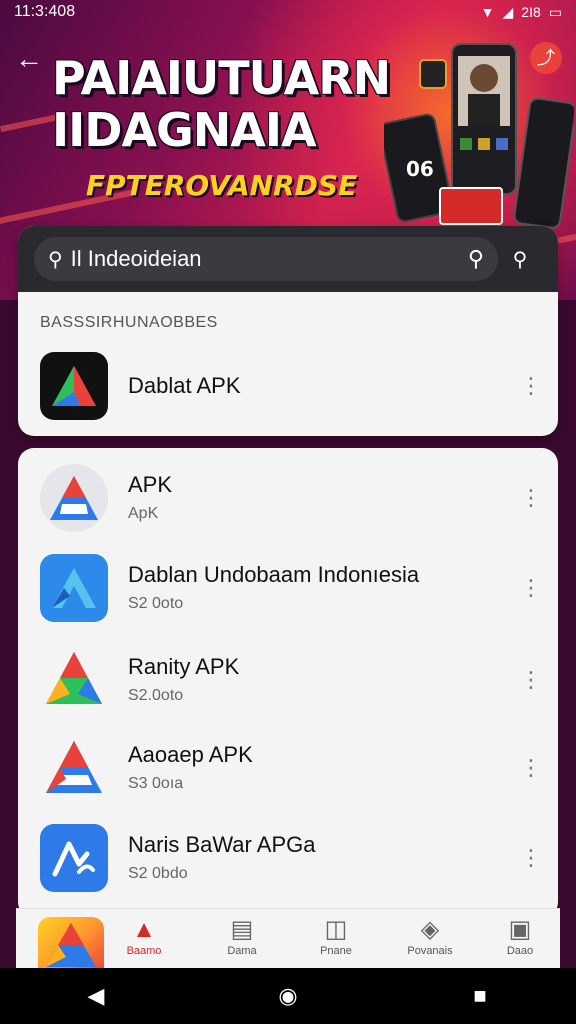 The image size is (576, 1024). I want to click on nav-label: Baamo, so click(144, 951).